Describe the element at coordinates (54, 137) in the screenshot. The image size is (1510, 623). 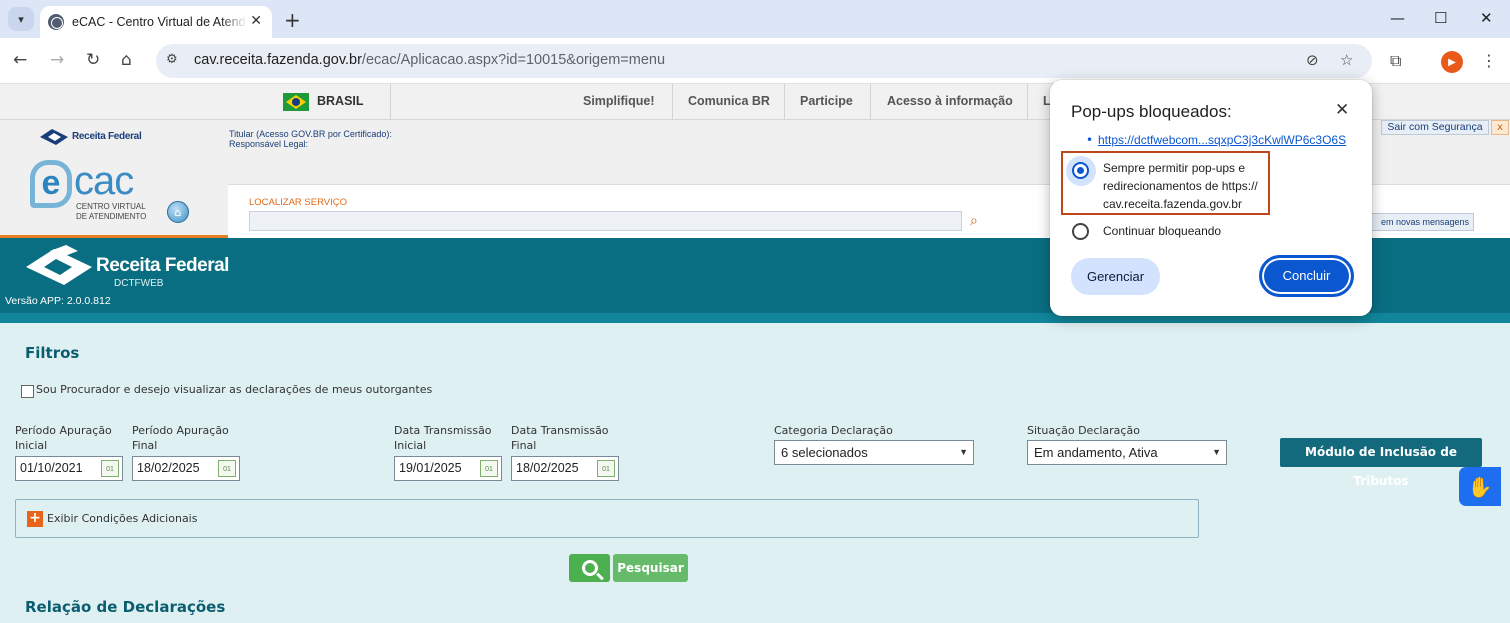
I see `receita-federal-logo-icon` at that location.